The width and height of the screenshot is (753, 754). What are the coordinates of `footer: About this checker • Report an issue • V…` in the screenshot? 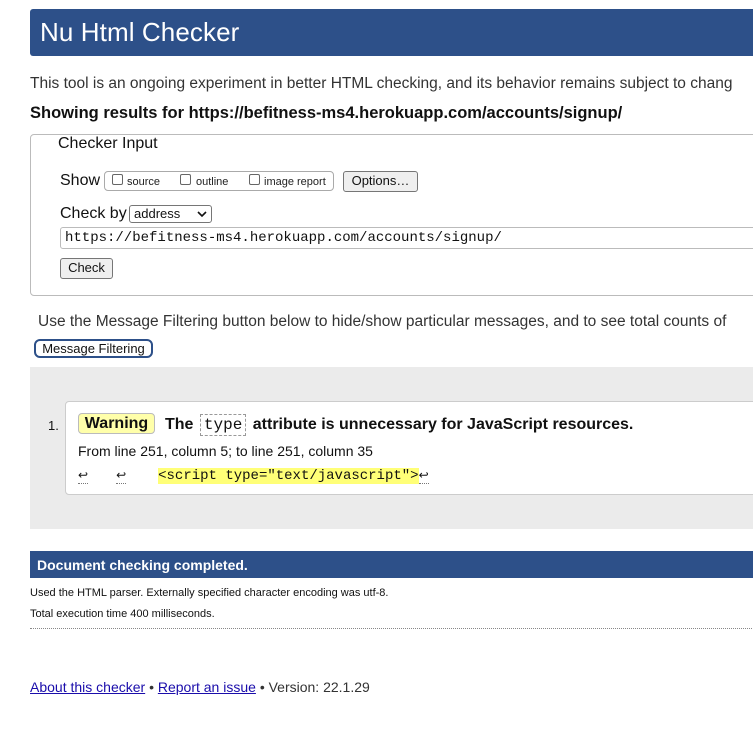 It's located at (200, 687).